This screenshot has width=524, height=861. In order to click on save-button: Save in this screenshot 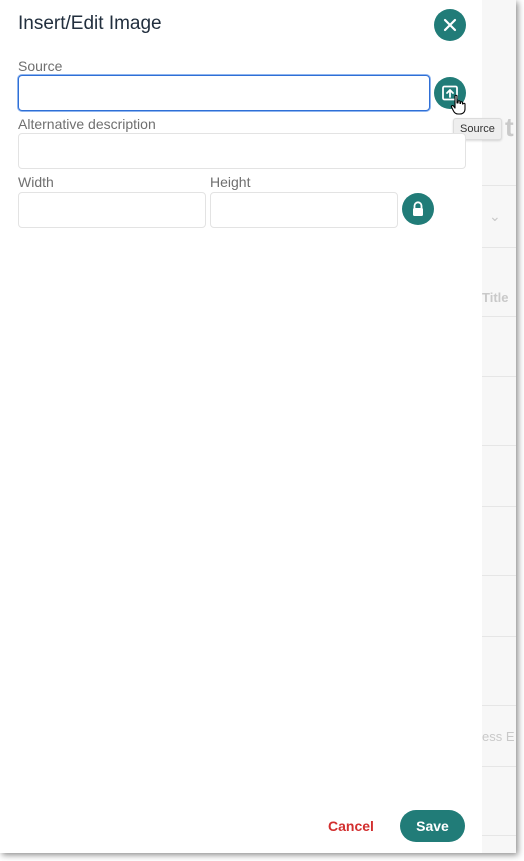, I will do `click(432, 826)`.